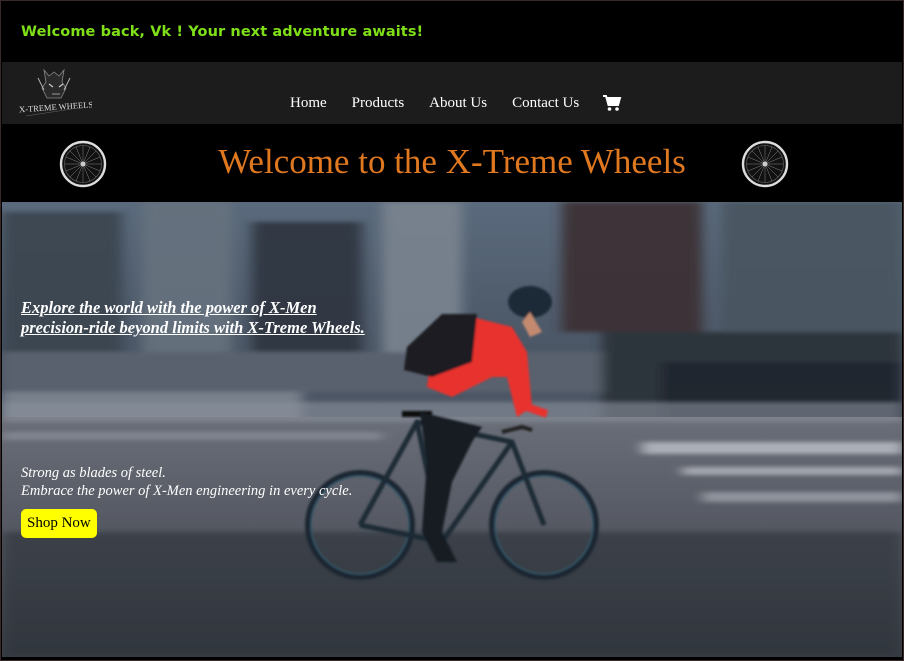 Image resolution: width=904 pixels, height=661 pixels. Describe the element at coordinates (55, 106) in the screenshot. I see `logo-text: X-TREME WHEELS` at that location.